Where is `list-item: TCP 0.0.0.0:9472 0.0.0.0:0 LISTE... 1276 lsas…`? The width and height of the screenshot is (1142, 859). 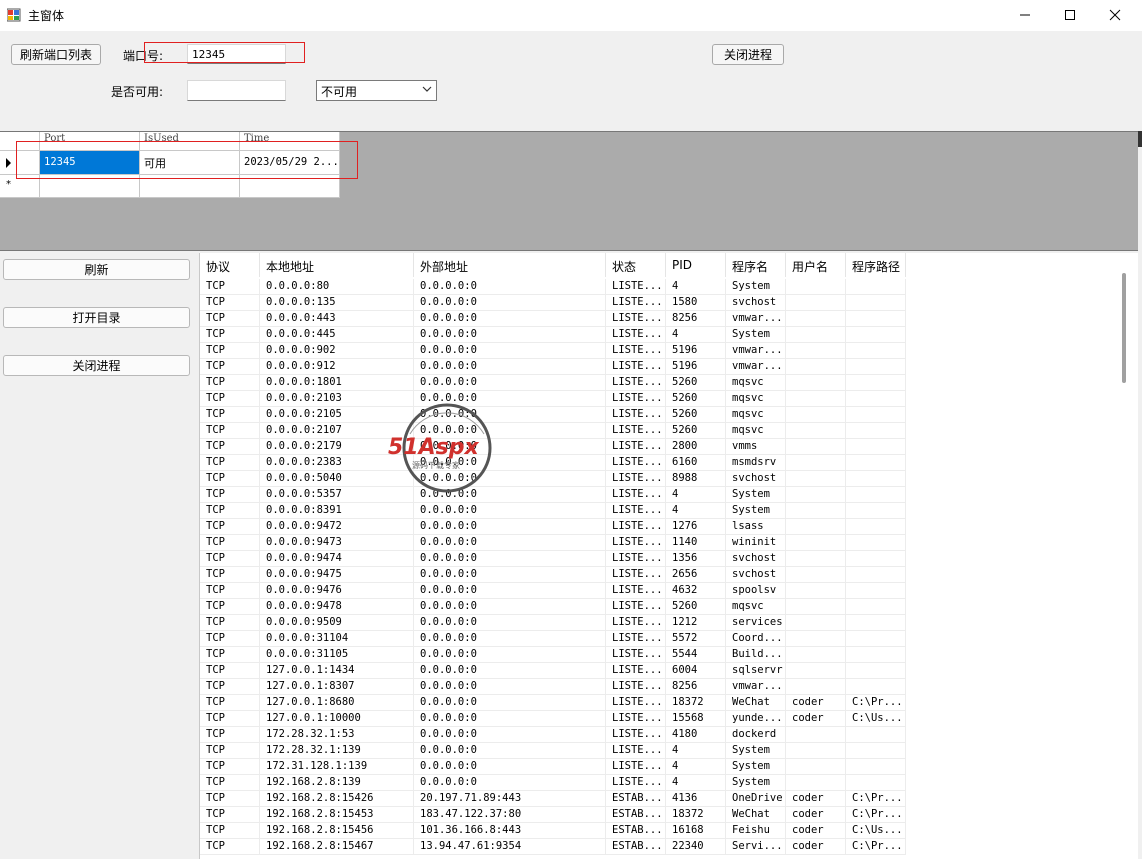 list-item: TCP 0.0.0.0:9472 0.0.0.0:0 LISTE... 1276 lsas… is located at coordinates (660, 527).